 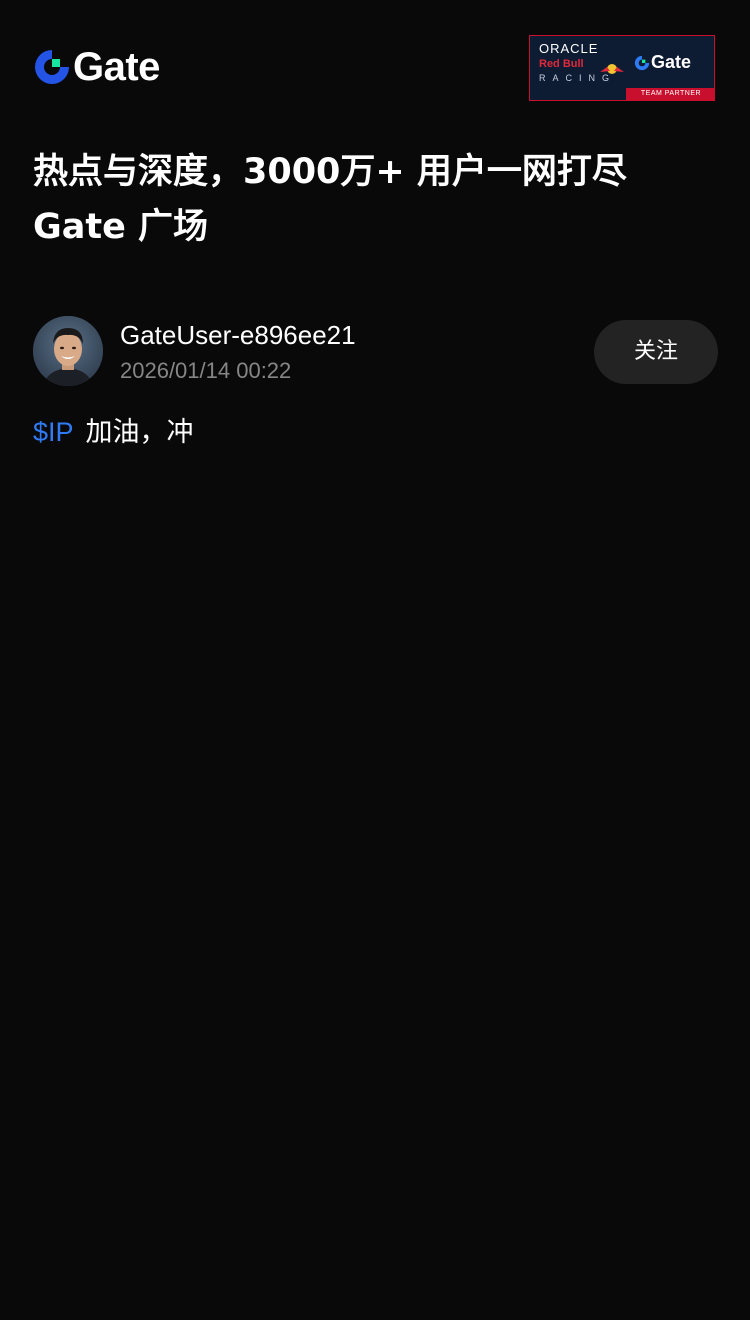 I want to click on redbull-racing-logo: ORACLE Red Bull RACING, so click(x=584, y=63).